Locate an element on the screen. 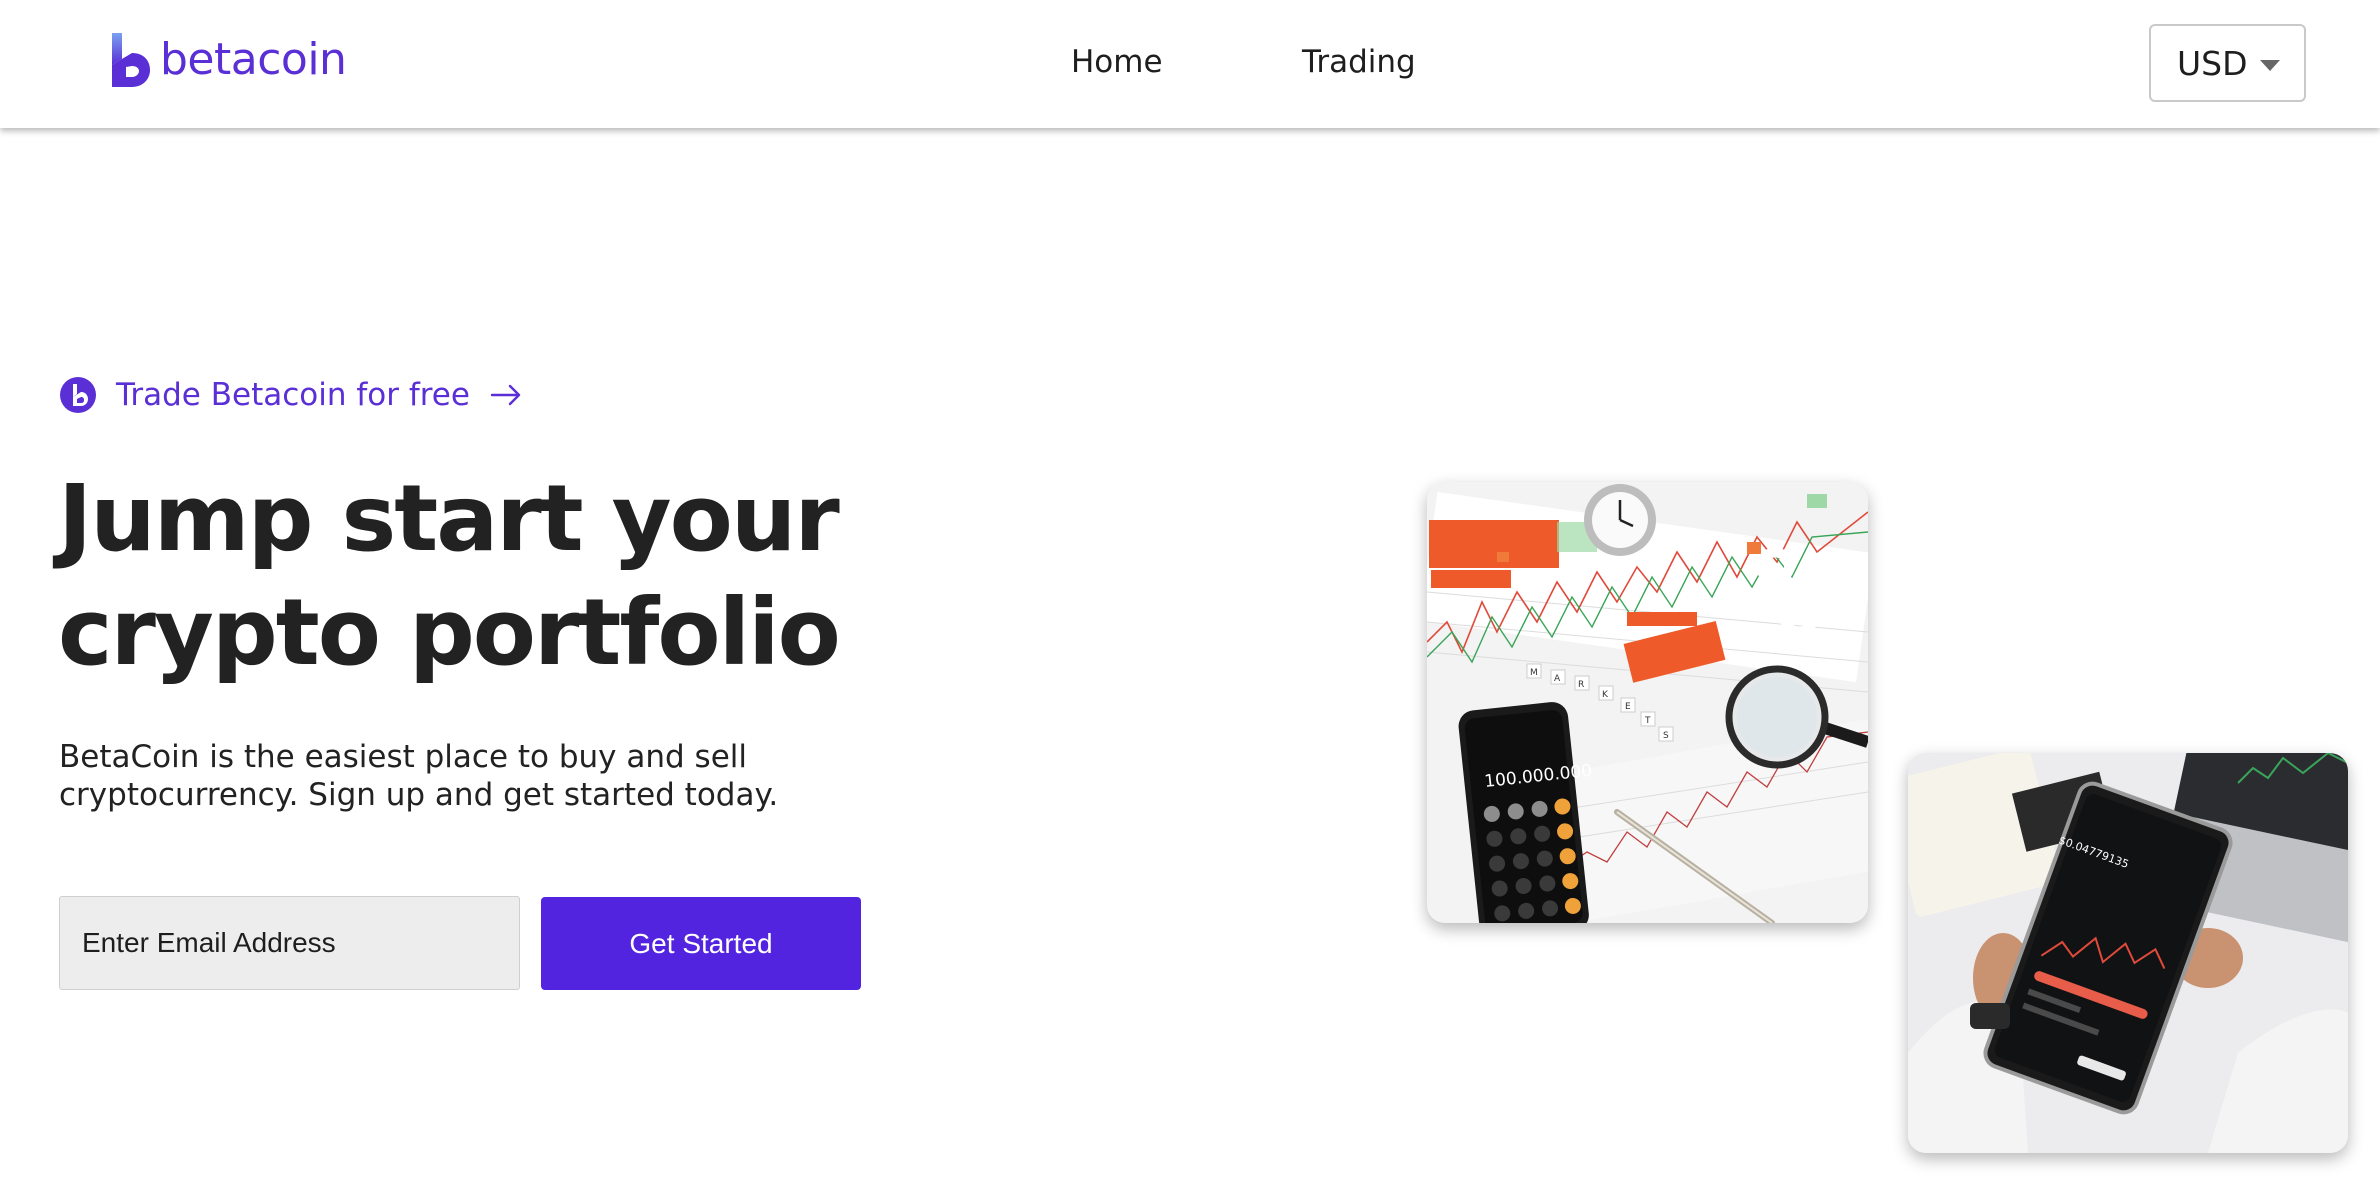 This screenshot has width=2380, height=1194. top-navbar: betacoin Home Trading USD is located at coordinates (1190, 64).